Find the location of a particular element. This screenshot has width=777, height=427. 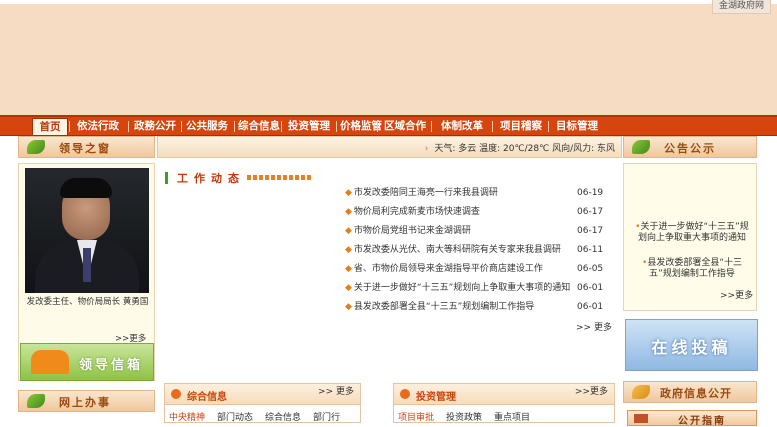

news-item: ◆ 市发改委从光伏、南大等科研院有关专家来我县调研 06-11 is located at coordinates (480, 250).